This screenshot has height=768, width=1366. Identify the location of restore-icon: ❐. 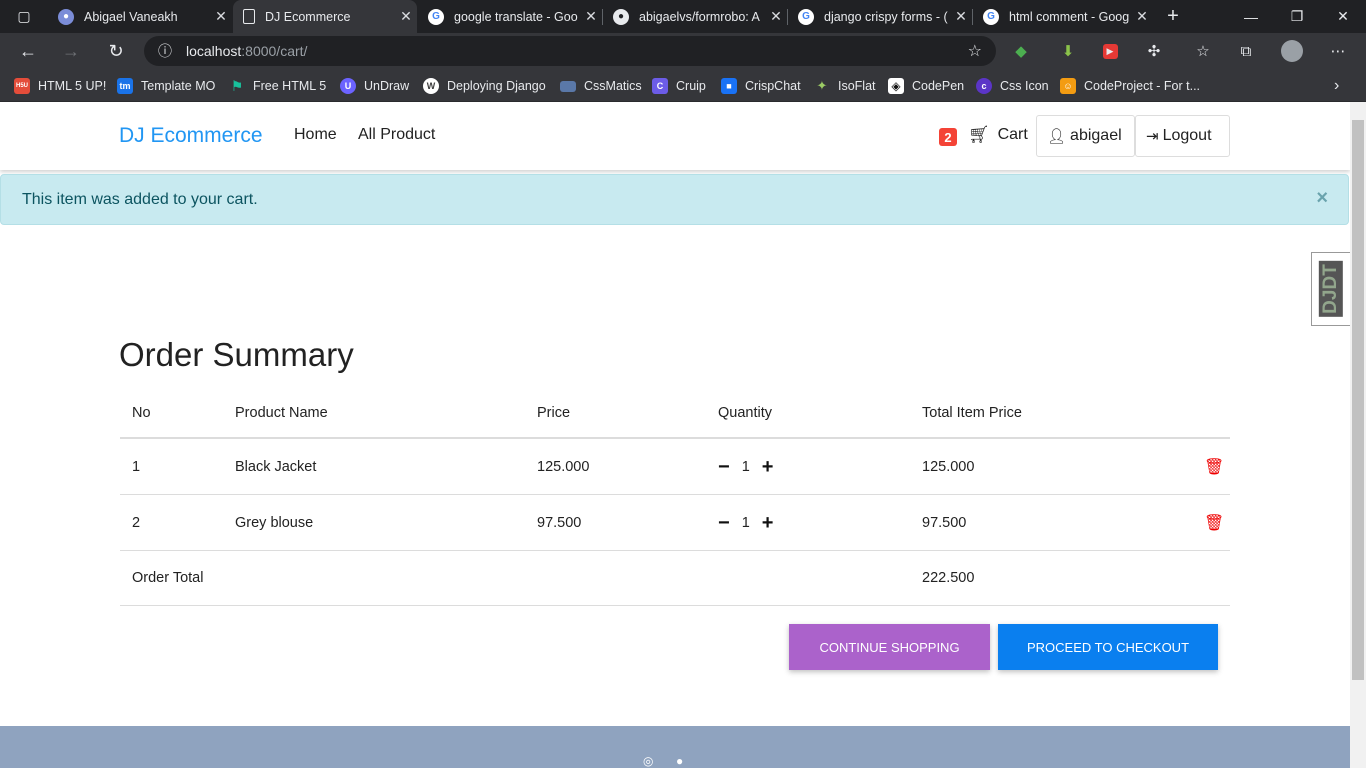
(1297, 16).